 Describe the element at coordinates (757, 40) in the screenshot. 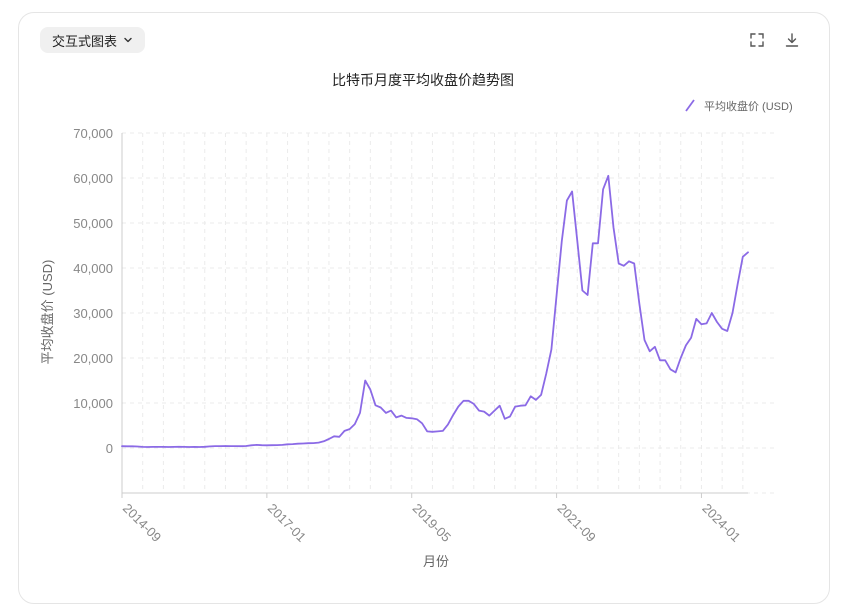

I see `fullscreen-icon` at that location.